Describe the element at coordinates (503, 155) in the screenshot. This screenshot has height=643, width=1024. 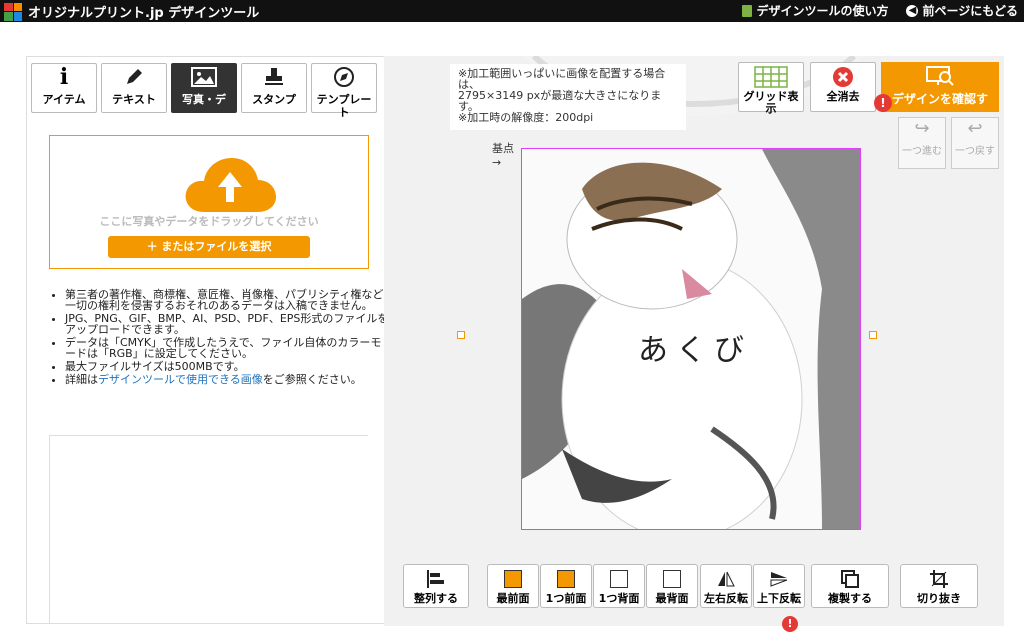
I see `base-point-label: 基点 →` at that location.